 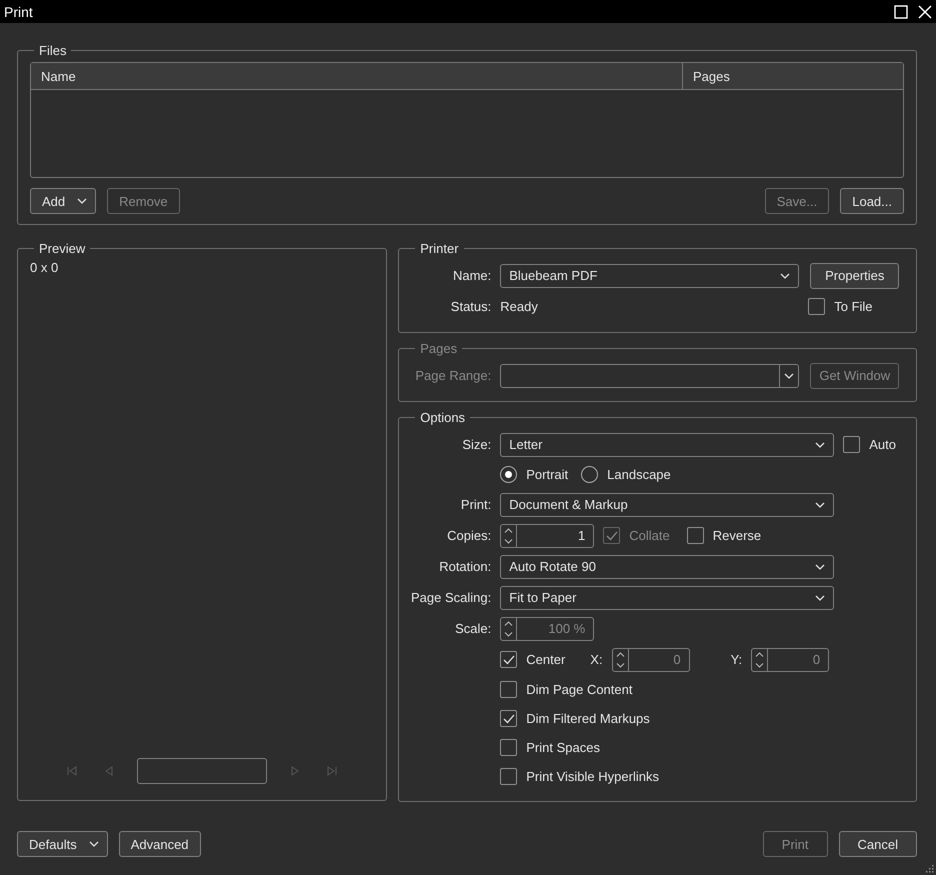 What do you see at coordinates (563, 747) in the screenshot?
I see `checkbox-label: Print Spaces` at bounding box center [563, 747].